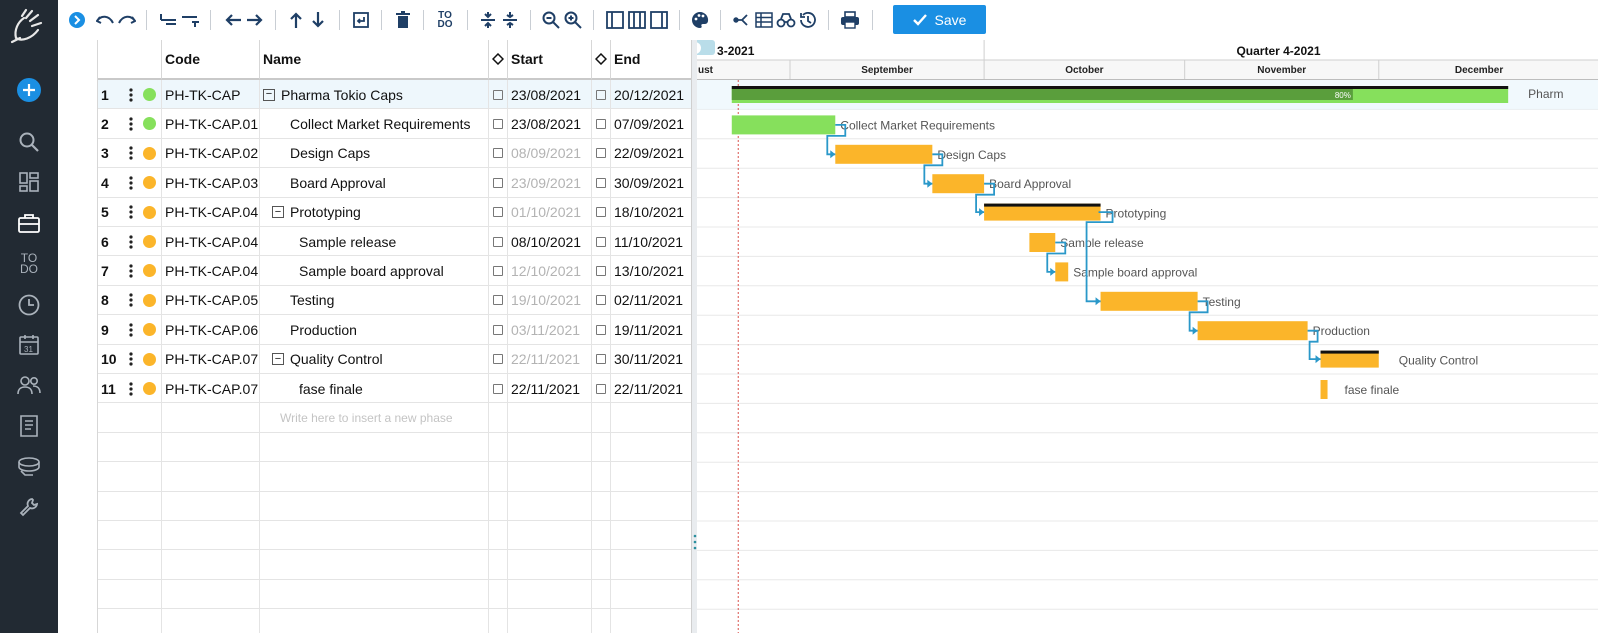  Describe the element at coordinates (374, 212) in the screenshot. I see `name-cell: − Prototyping` at that location.